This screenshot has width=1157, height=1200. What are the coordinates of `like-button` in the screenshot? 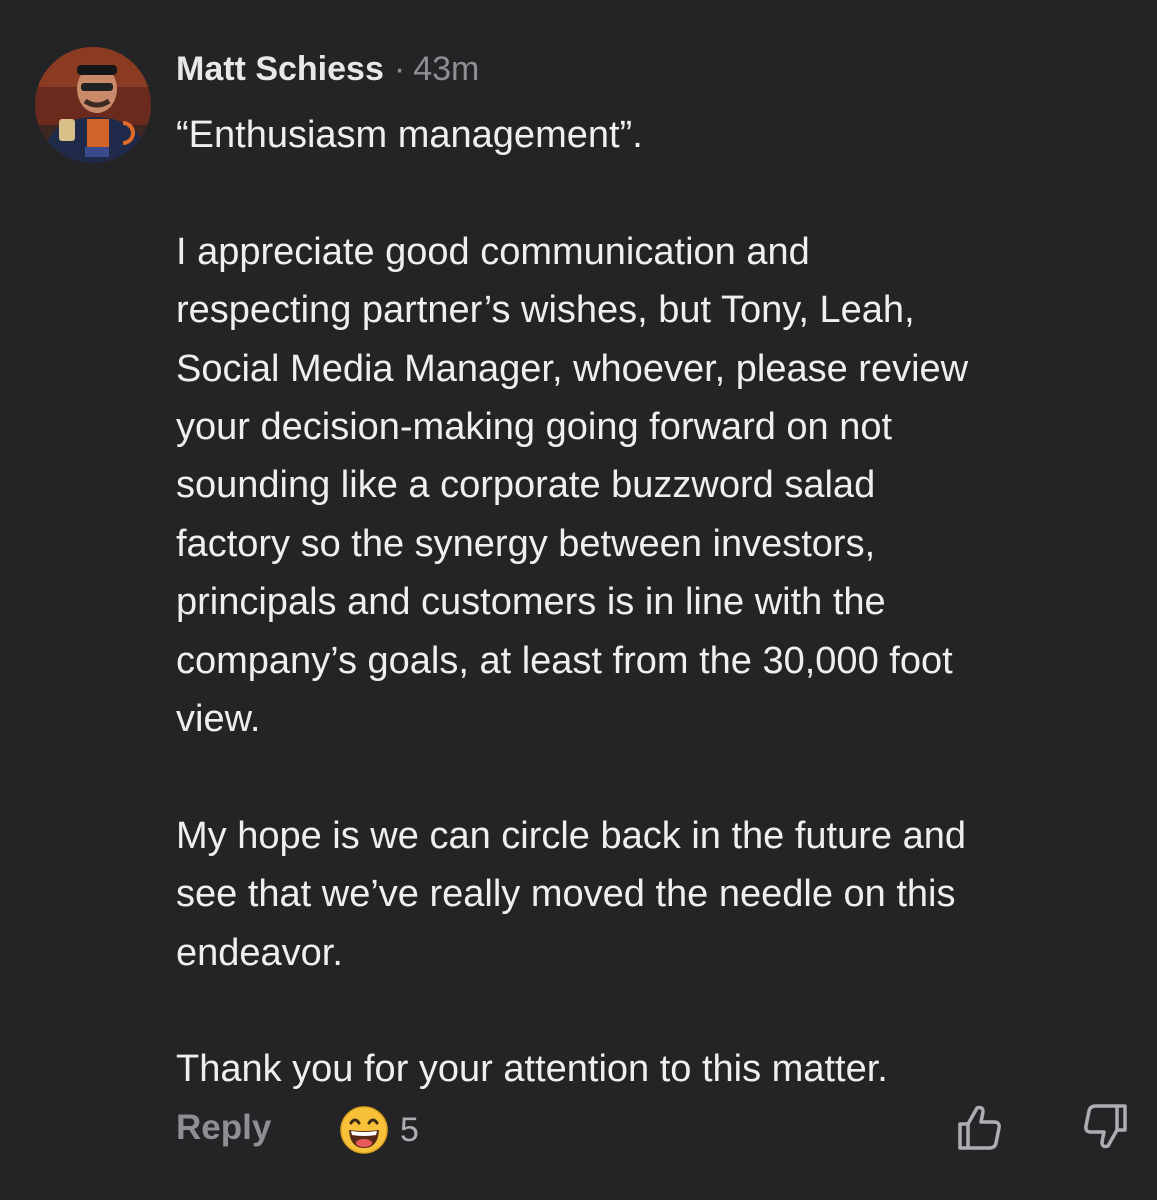 It's located at (980, 1129).